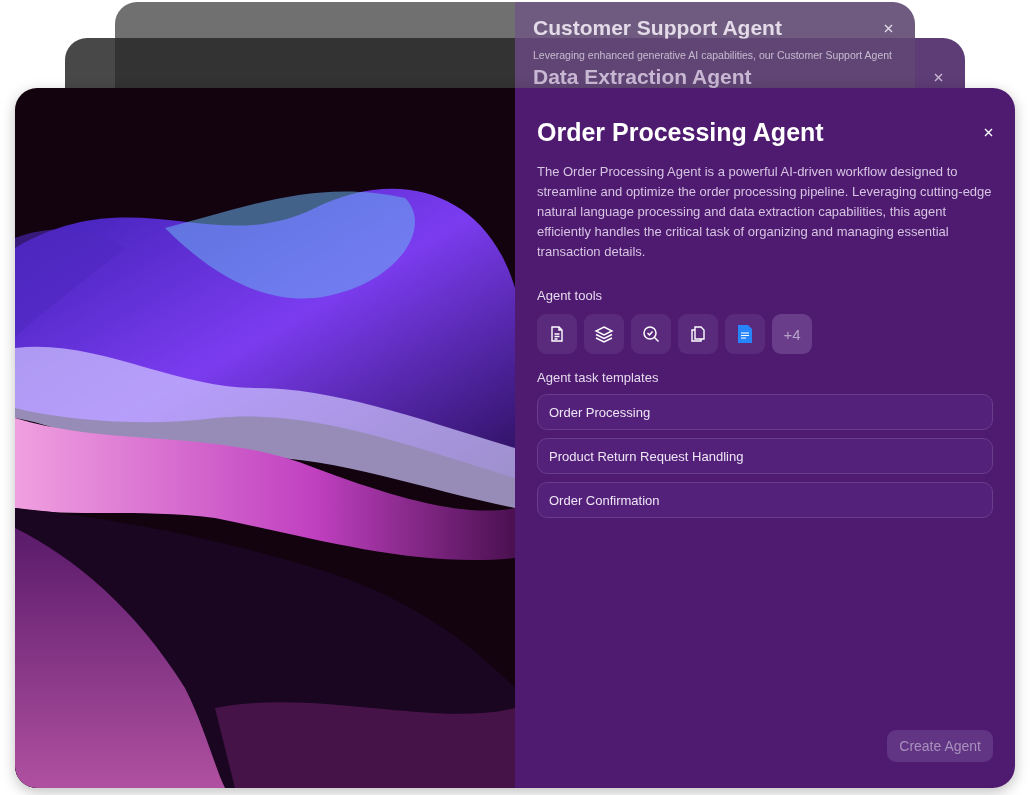 The height and width of the screenshot is (795, 1030). What do you see at coordinates (713, 55) in the screenshot?
I see `card-description: Leveraging enhanced generative AI capabilities, our Customer Support Agent` at bounding box center [713, 55].